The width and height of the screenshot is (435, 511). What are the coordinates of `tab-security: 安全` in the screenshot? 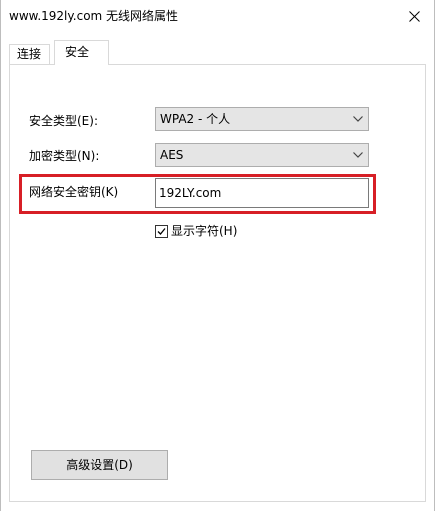 It's located at (81, 52).